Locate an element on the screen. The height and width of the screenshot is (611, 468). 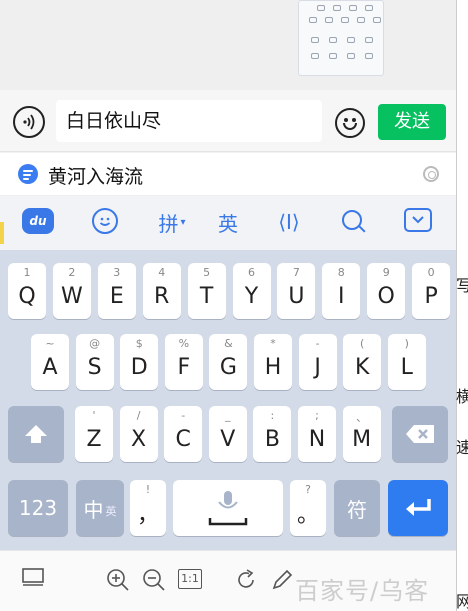
emoji-button is located at coordinates (350, 123).